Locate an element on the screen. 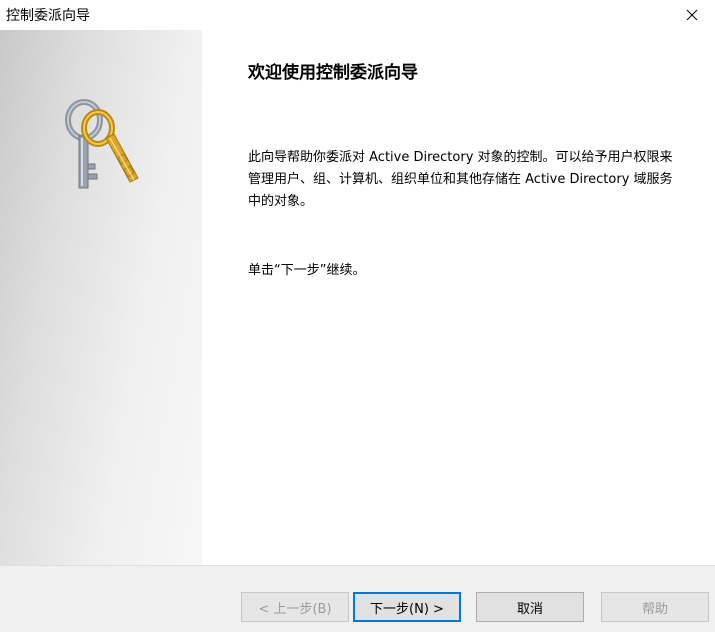 This screenshot has width=715, height=632. button-bar: < 上一步(B) 下一步(N) > 取消 帮助 is located at coordinates (357, 598).